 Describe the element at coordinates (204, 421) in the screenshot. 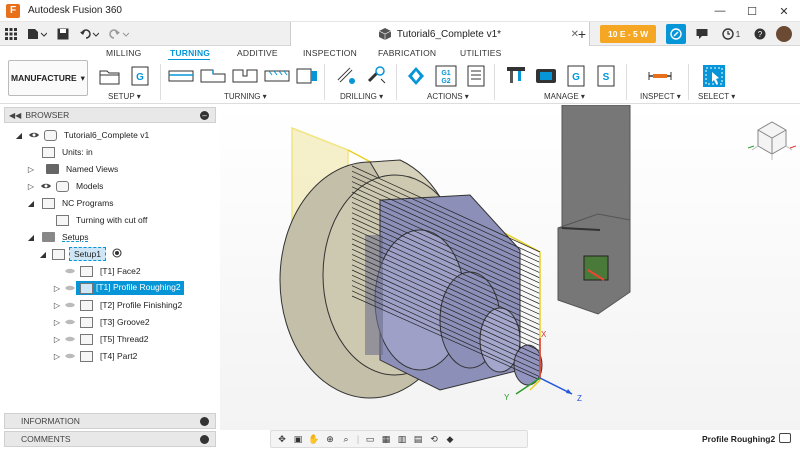

I see `expand-information-icon` at that location.